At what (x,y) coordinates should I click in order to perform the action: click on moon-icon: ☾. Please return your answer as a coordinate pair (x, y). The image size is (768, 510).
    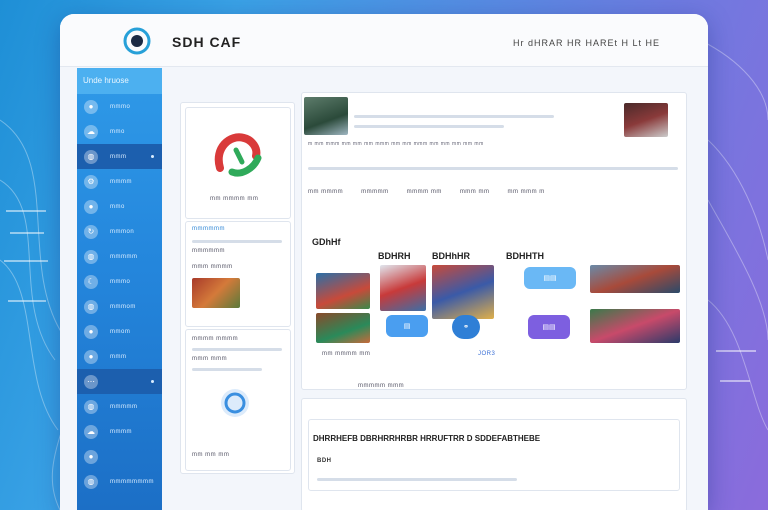
    Looking at the image, I should click on (91, 281).